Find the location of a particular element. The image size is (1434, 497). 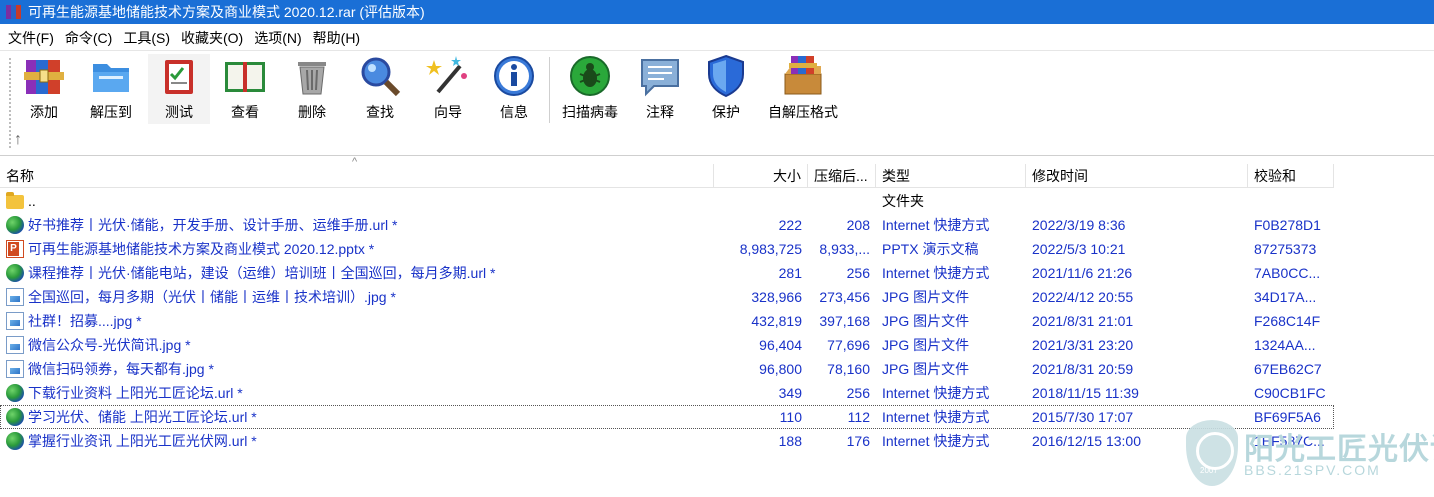

file-modified: 2021/3/31 23:20 is located at coordinates (1083, 345).